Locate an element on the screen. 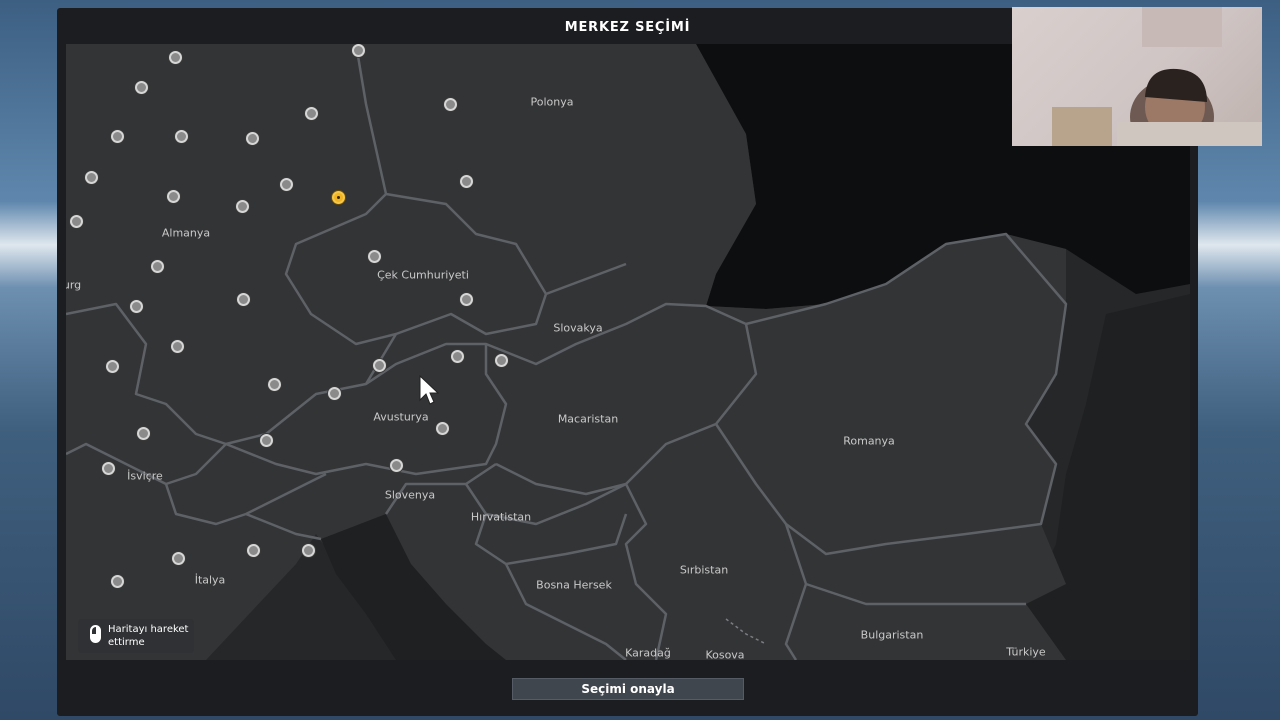 The image size is (1280, 720). country-label-sirbistan: Sırbistan is located at coordinates (704, 570).